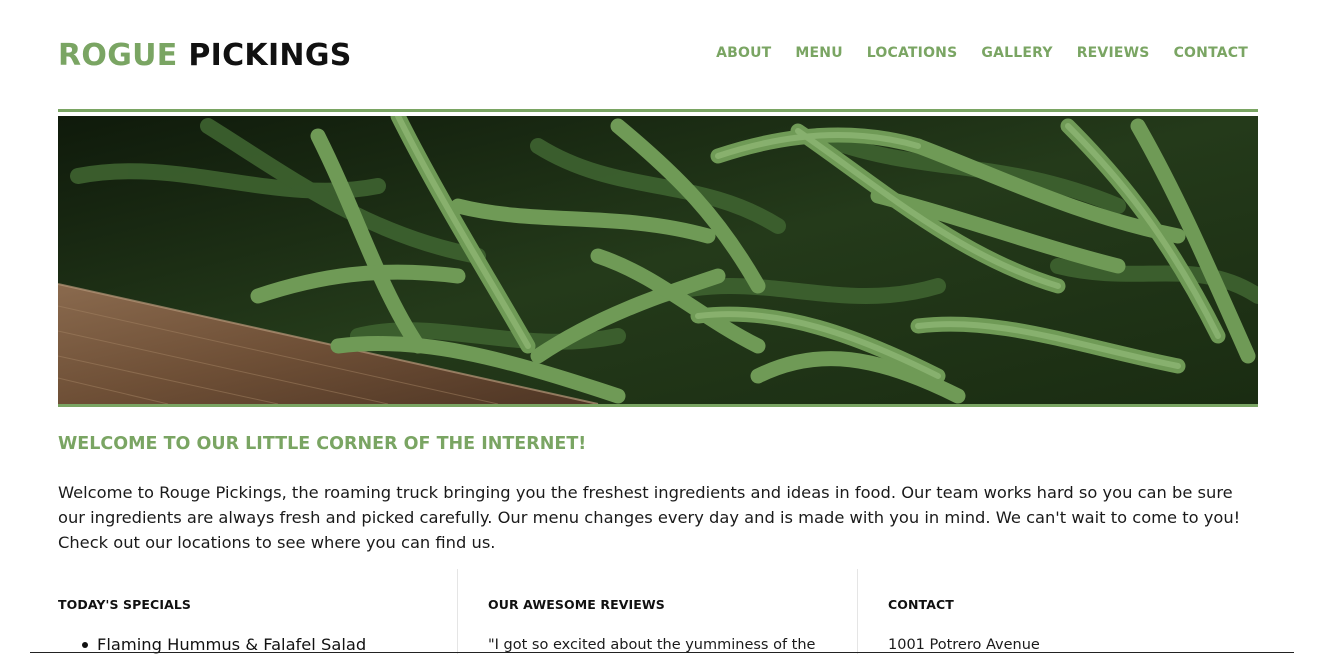  What do you see at coordinates (912, 53) in the screenshot?
I see `nav-locations: LOCATIONS` at bounding box center [912, 53].